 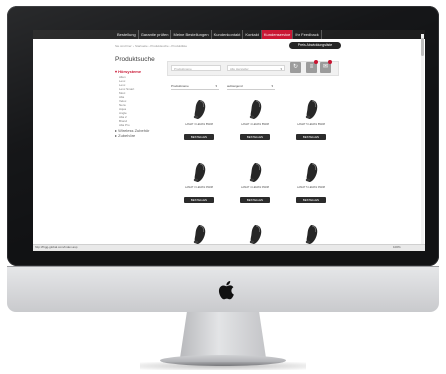 I want to click on product-card: LAMAT 4 LEMAS BW08 BESTELLEN, so click(x=255, y=120).